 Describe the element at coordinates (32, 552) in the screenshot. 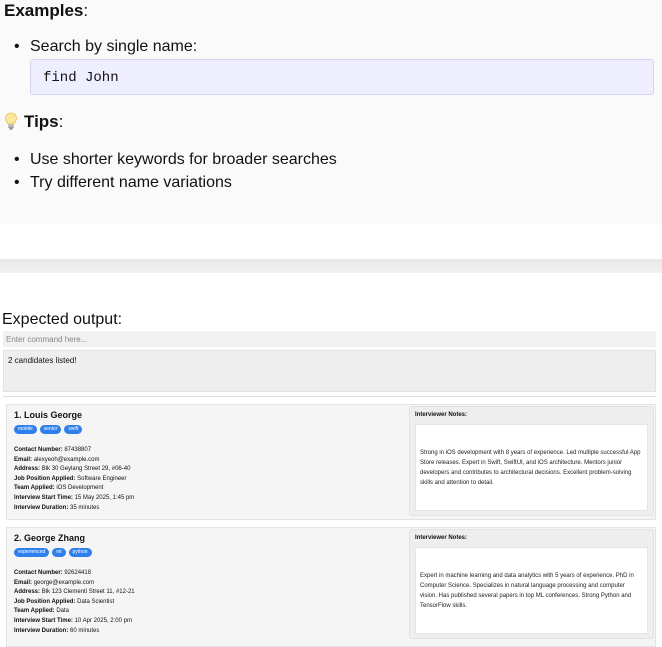

I see `tag-badge: experienced` at that location.